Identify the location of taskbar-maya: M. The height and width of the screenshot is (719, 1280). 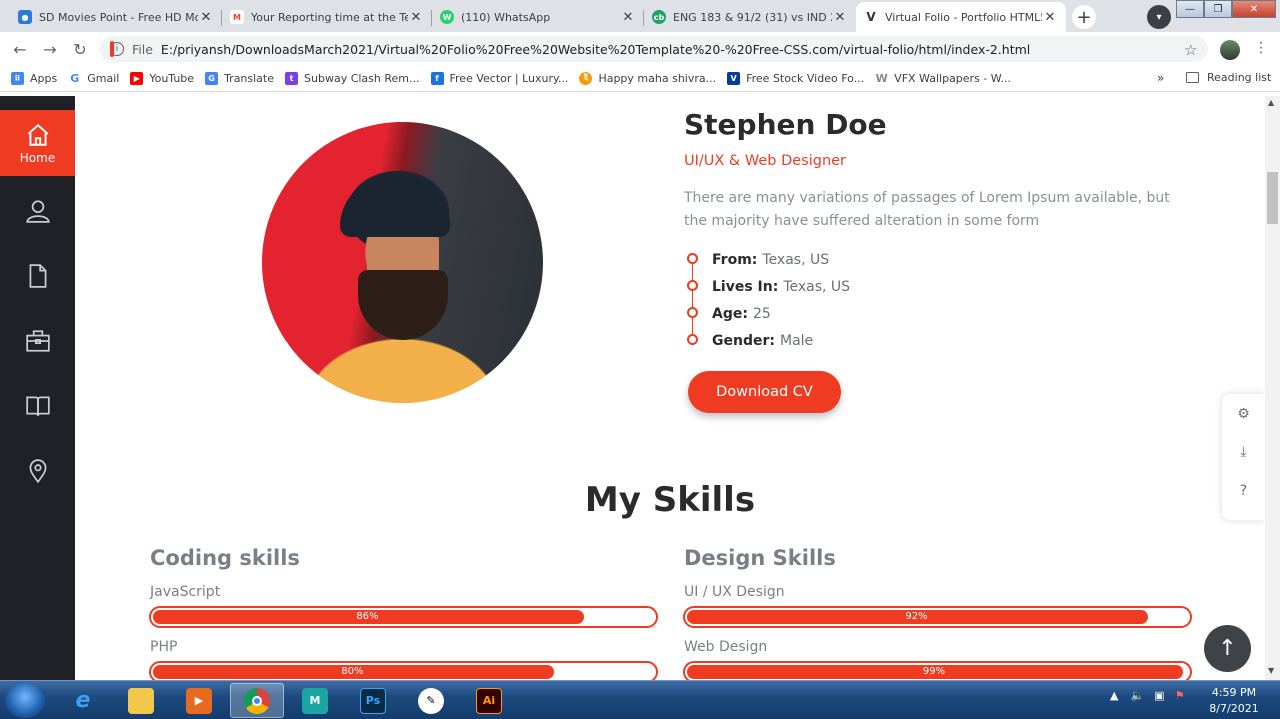
(315, 700).